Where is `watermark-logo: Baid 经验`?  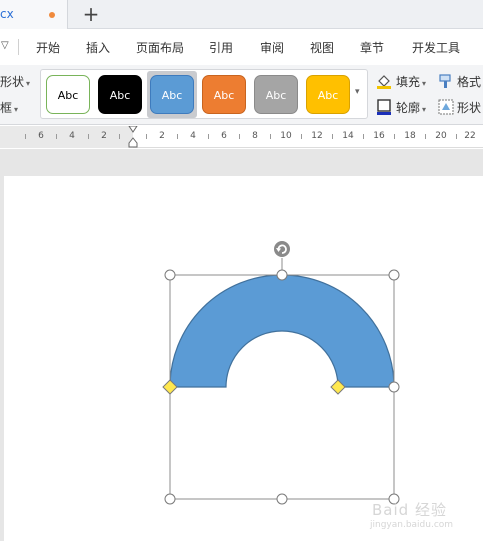
watermark-logo: Baid 经验 is located at coordinates (409, 510).